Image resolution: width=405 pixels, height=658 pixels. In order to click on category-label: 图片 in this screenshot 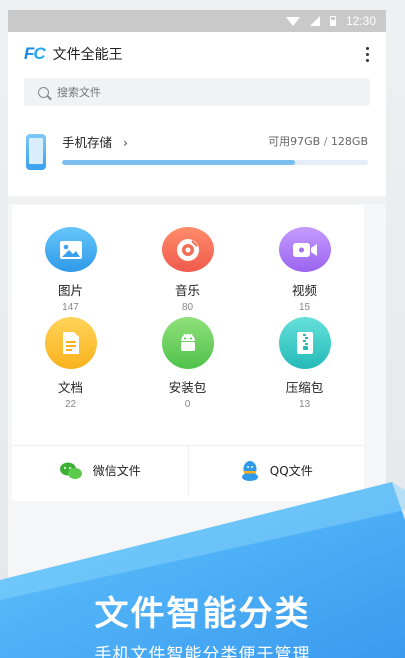, I will do `click(70, 290)`.